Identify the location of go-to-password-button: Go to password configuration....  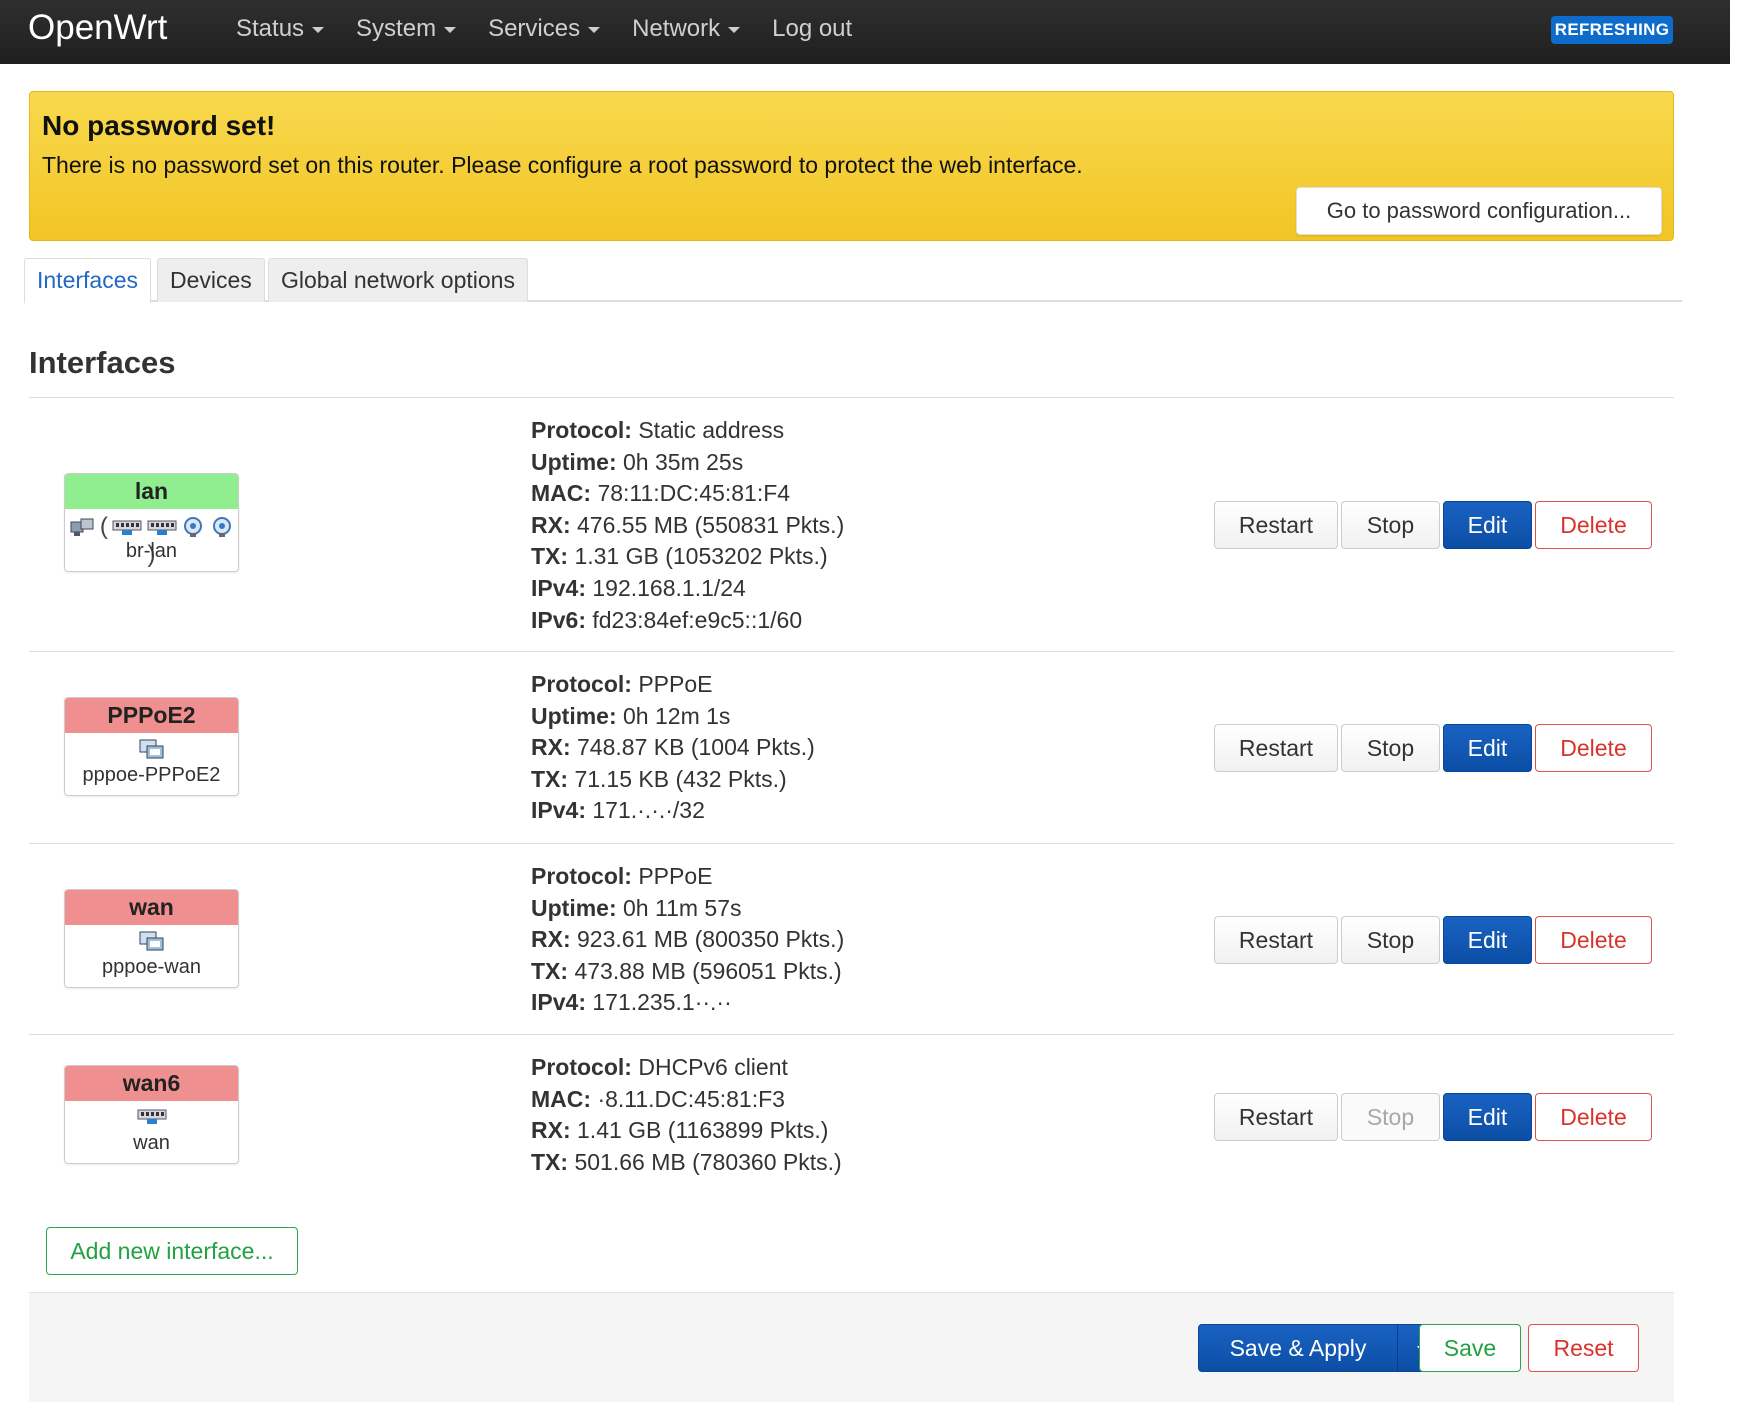
(1479, 211).